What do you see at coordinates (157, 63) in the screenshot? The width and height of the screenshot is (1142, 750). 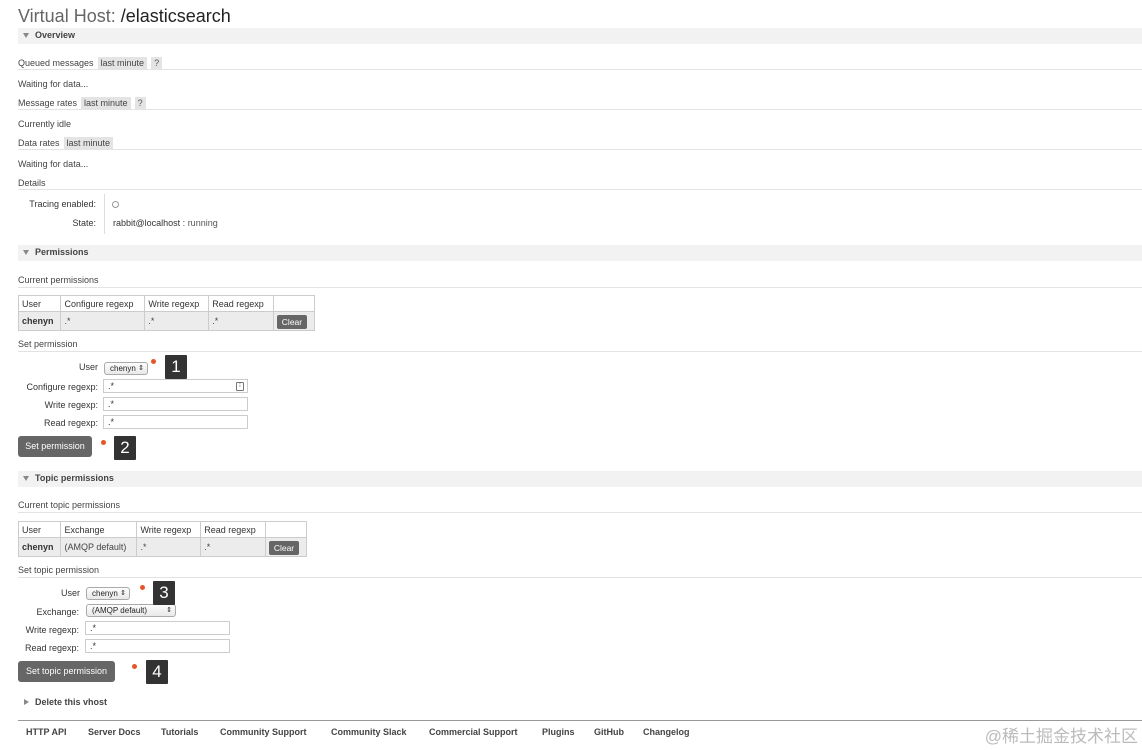 I see `queued-help-button: ?` at bounding box center [157, 63].